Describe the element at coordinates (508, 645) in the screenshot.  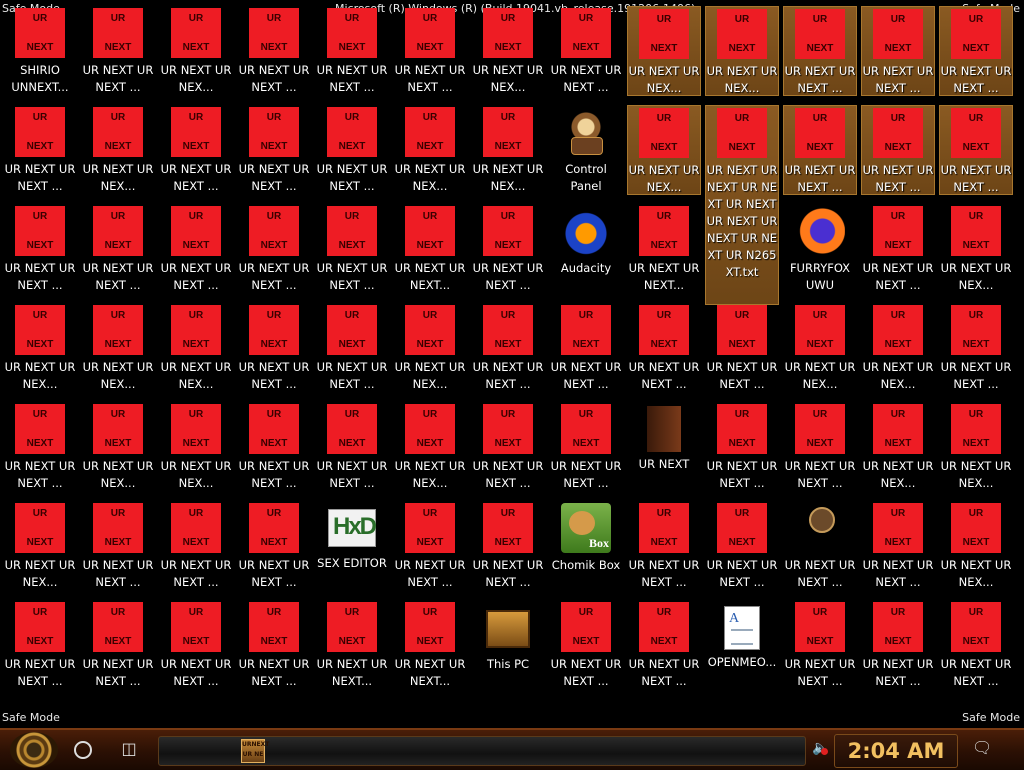
I see `desktop-icon: This PC` at that location.